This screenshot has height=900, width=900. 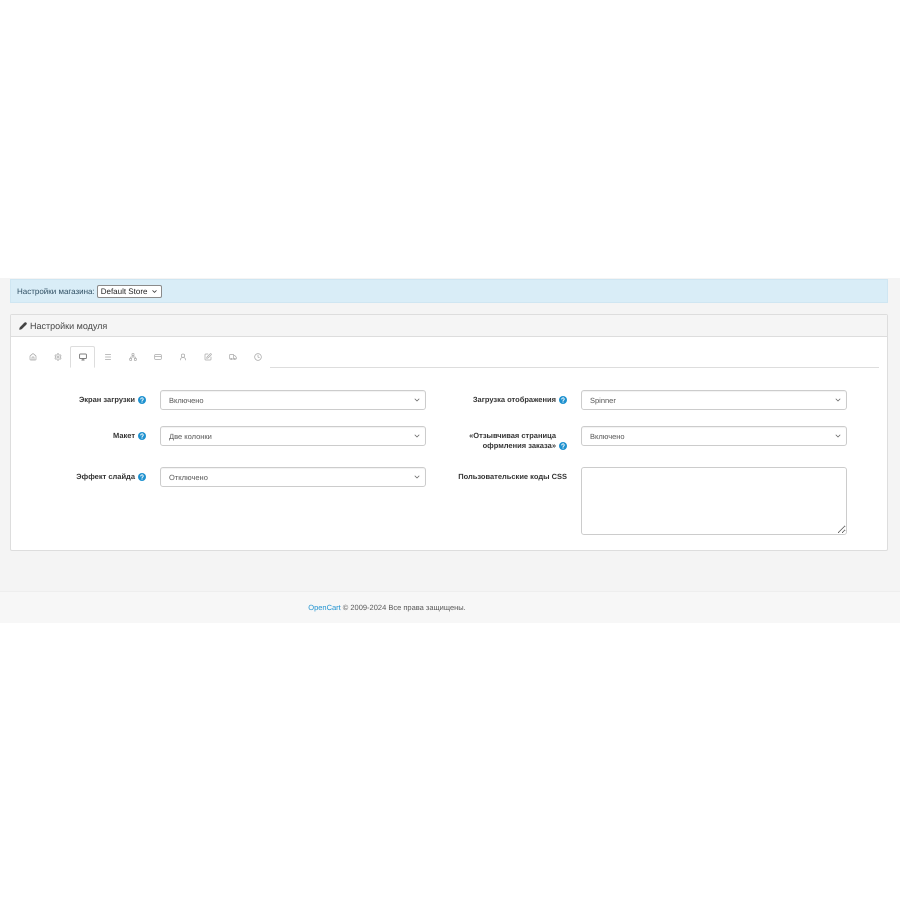 What do you see at coordinates (23, 326) in the screenshot?
I see `pencil-icon` at bounding box center [23, 326].